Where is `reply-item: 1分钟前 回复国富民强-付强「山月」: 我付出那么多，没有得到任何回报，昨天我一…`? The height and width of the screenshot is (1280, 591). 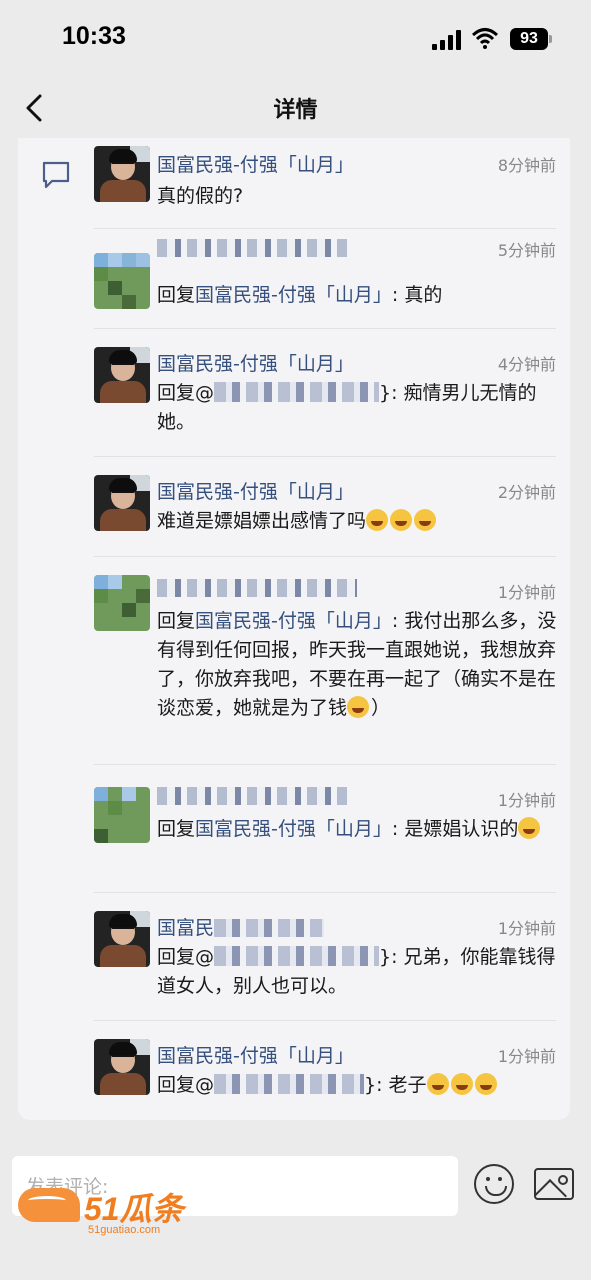 reply-item: 1分钟前 回复国富民强-付强「山月」: 我付出那么多，没有得到任何回报，昨天我一… is located at coordinates (325, 660).